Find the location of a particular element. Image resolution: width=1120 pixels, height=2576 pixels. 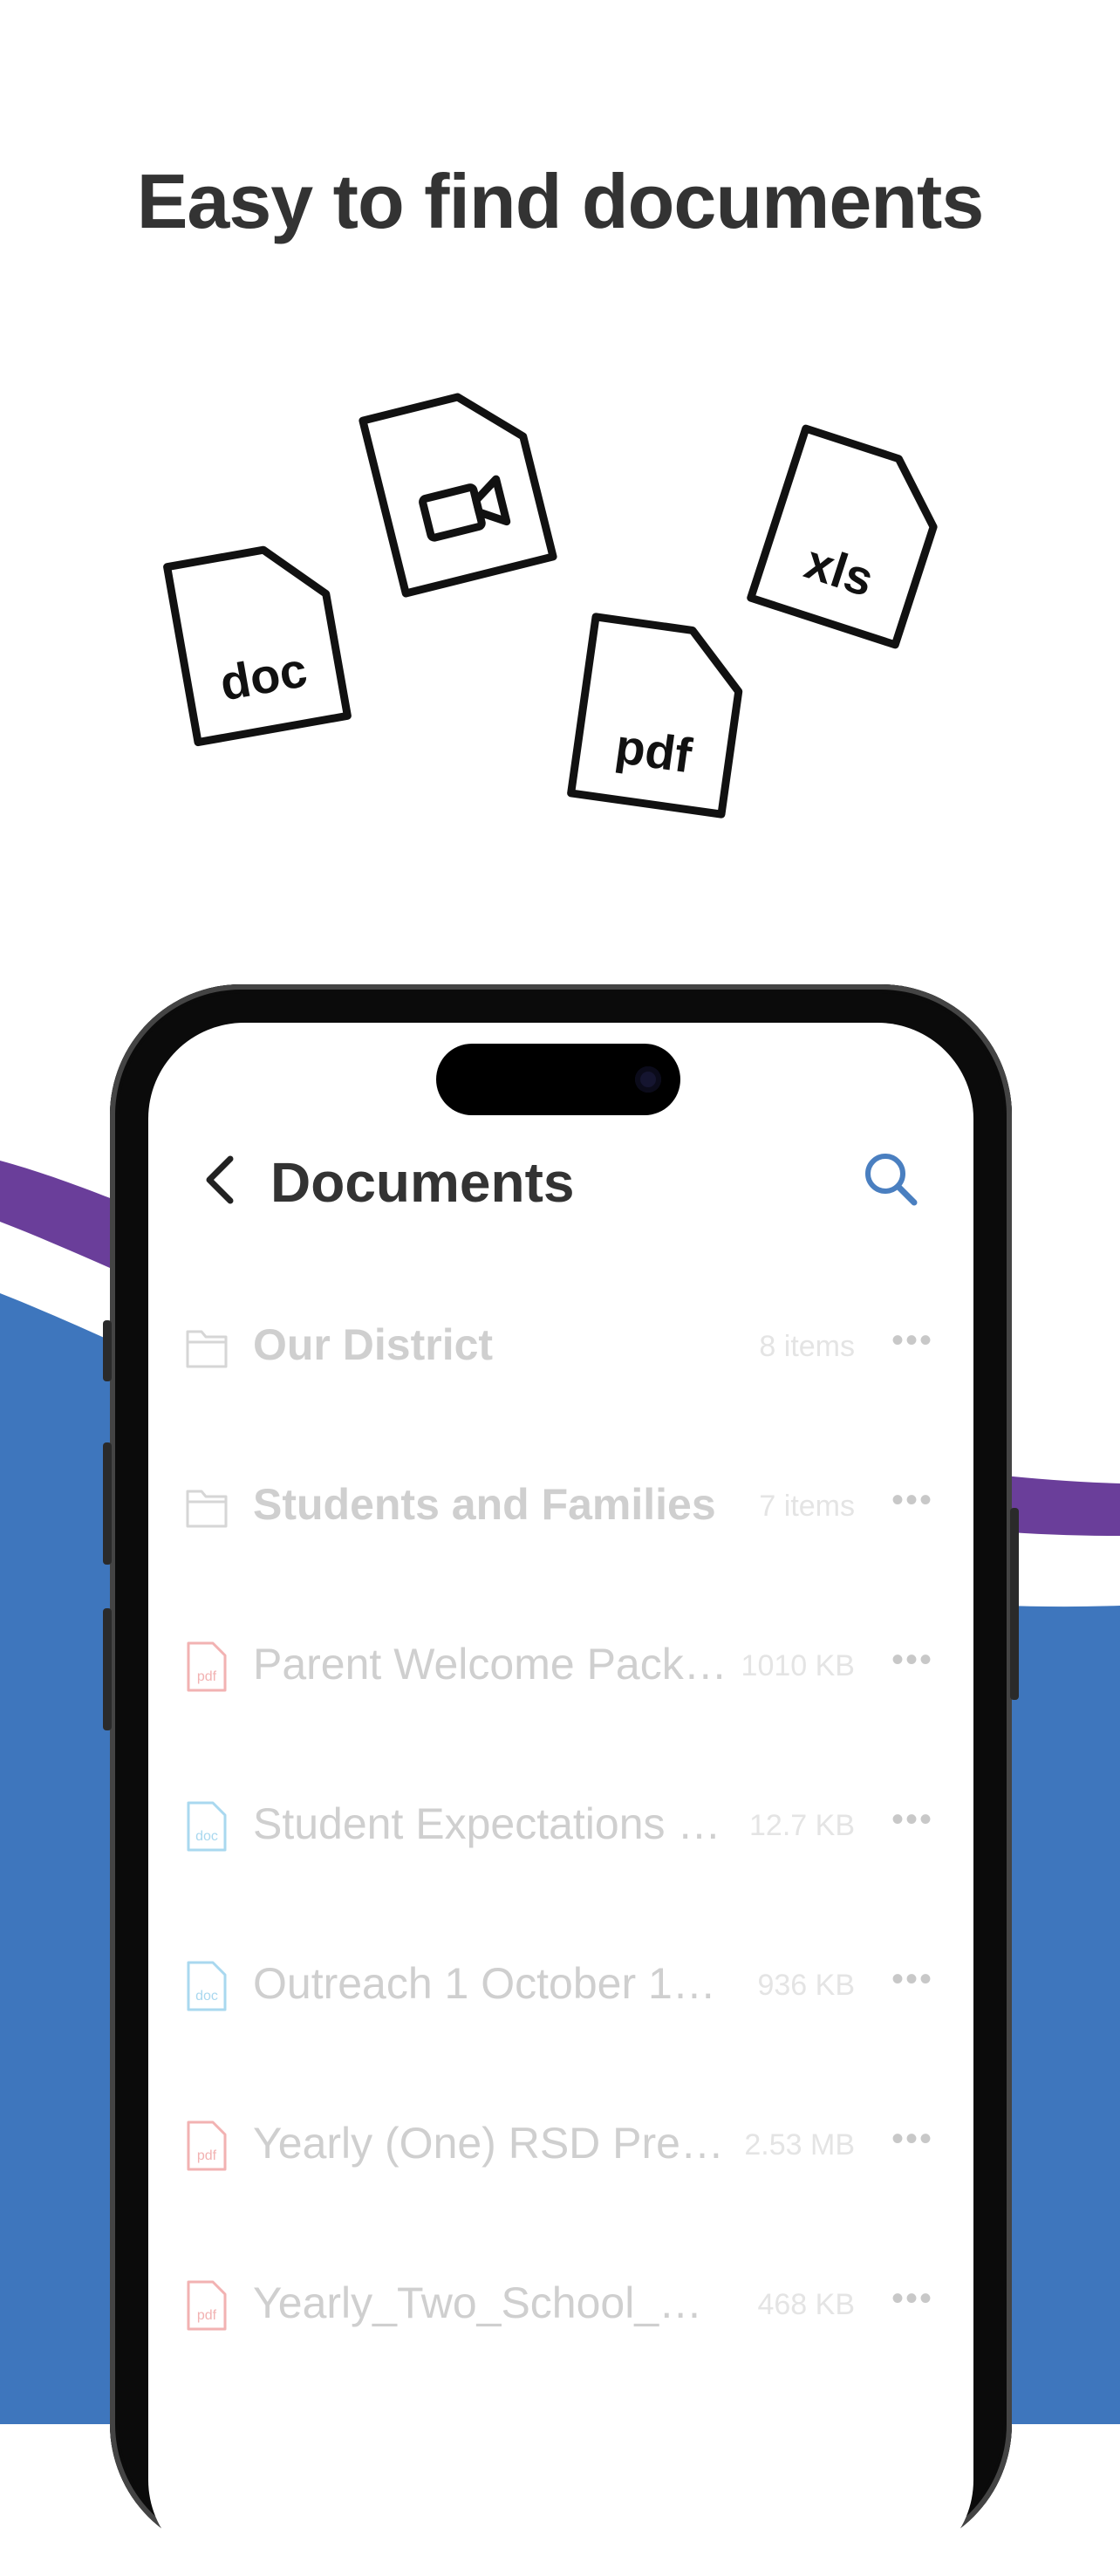

list-item: Students and Families 7 items ••• is located at coordinates (560, 1507).